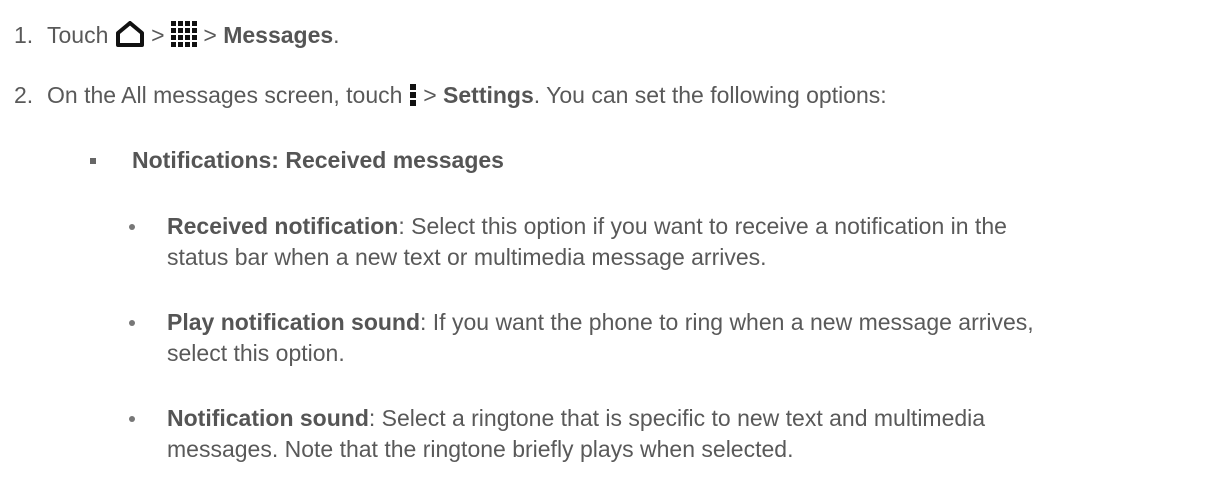 Image resolution: width=1207 pixels, height=490 pixels. I want to click on option-term: Play notification sound, so click(294, 322).